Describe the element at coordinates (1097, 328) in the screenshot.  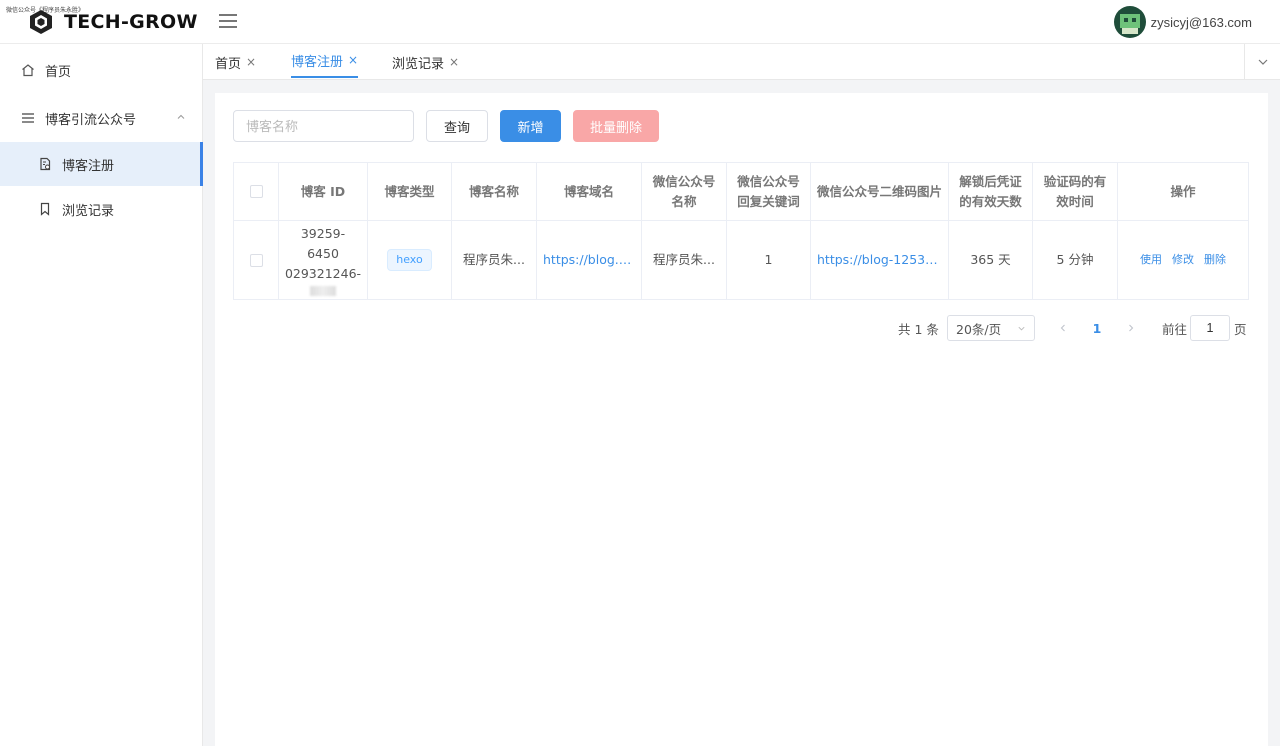
I see `page-number: 1` at that location.